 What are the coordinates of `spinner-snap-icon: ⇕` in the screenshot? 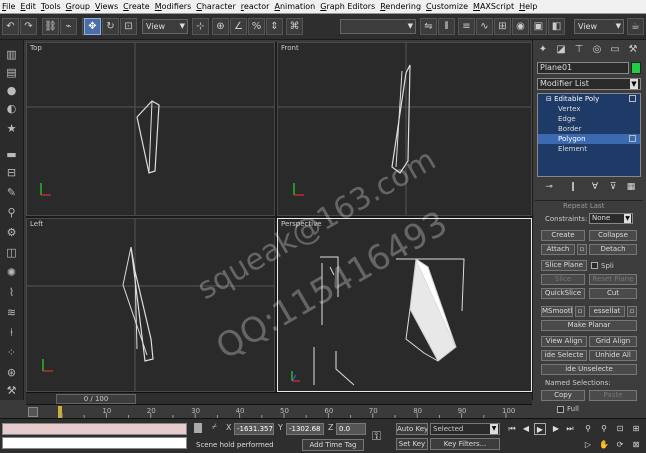 It's located at (274, 26).